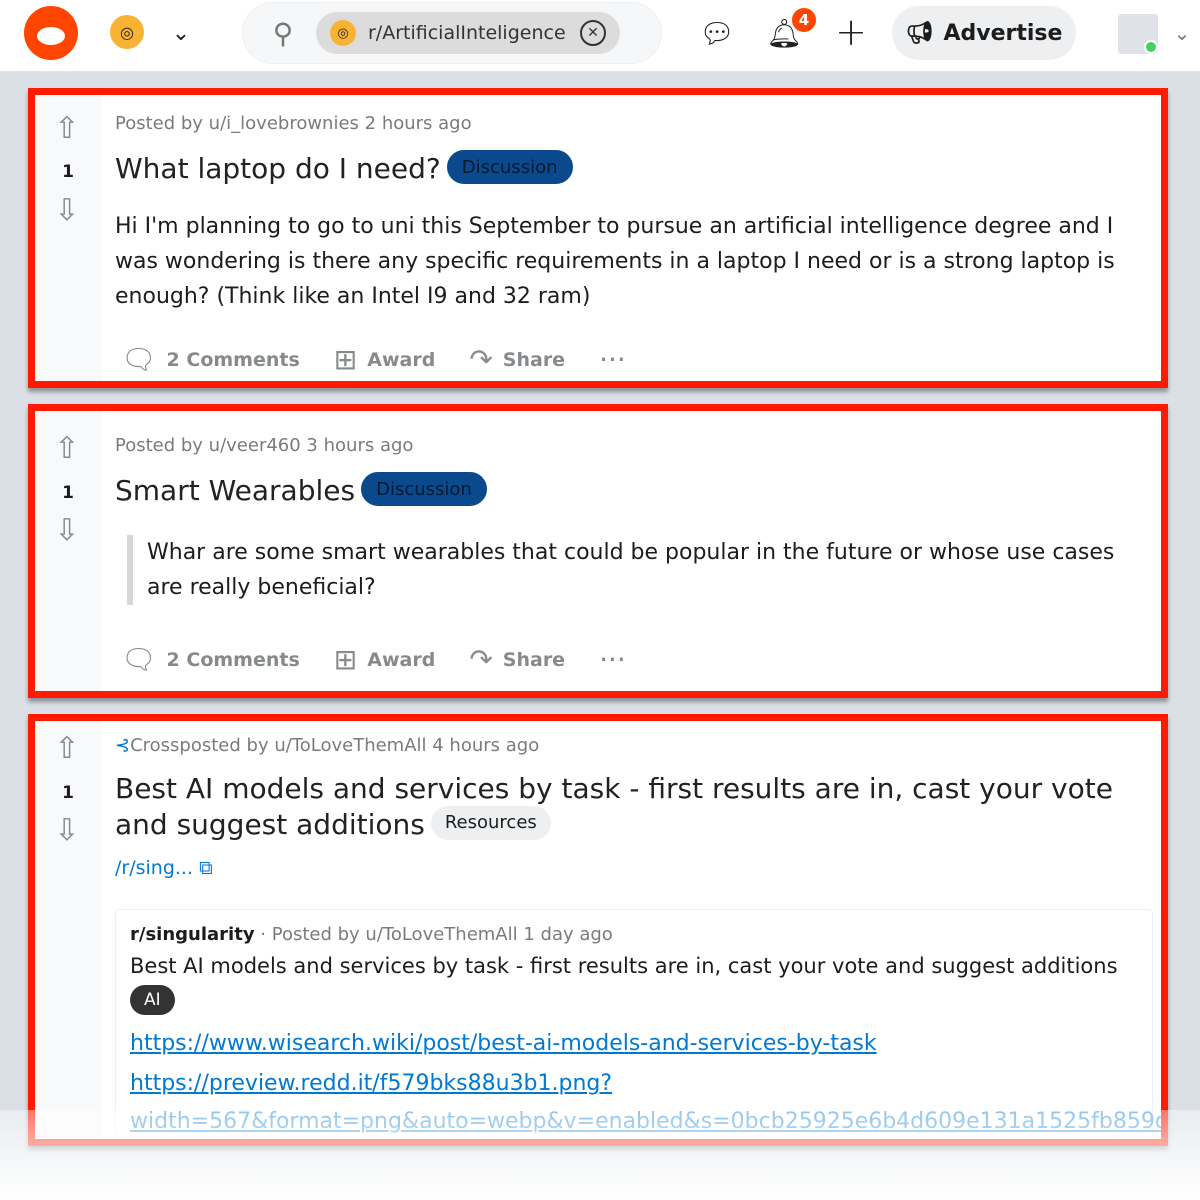  Describe the element at coordinates (490, 823) in the screenshot. I see `flair-badge: Resources` at that location.